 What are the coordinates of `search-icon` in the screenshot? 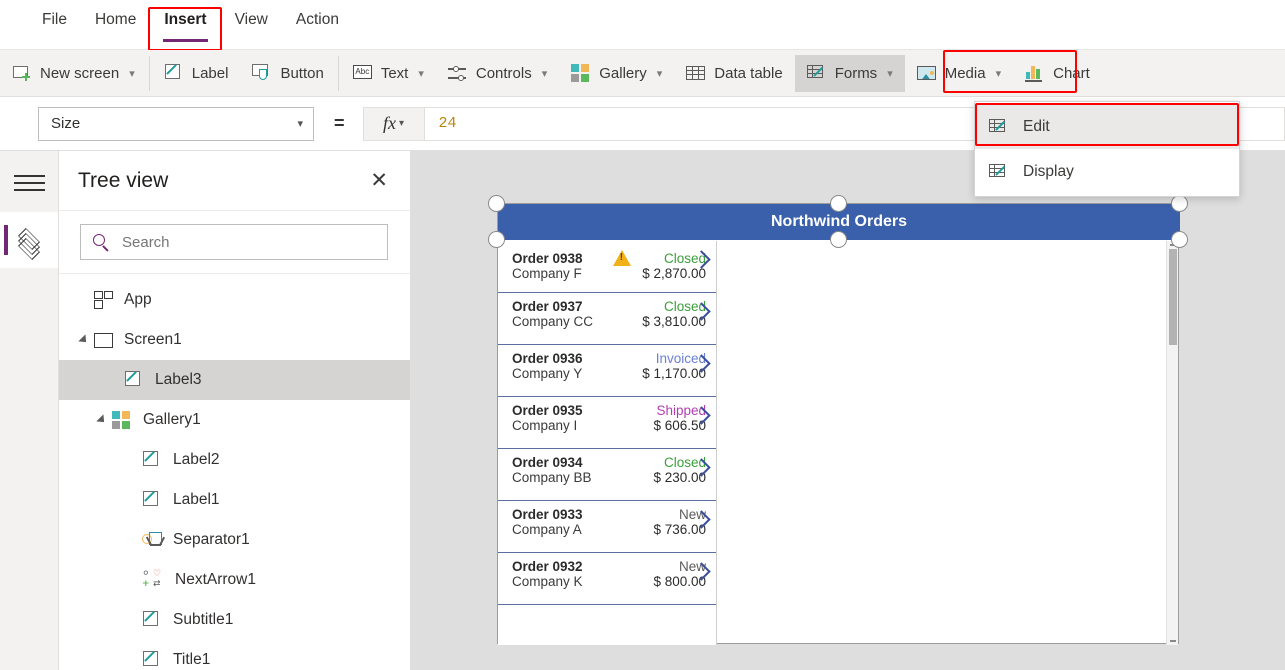 It's located at (101, 242).